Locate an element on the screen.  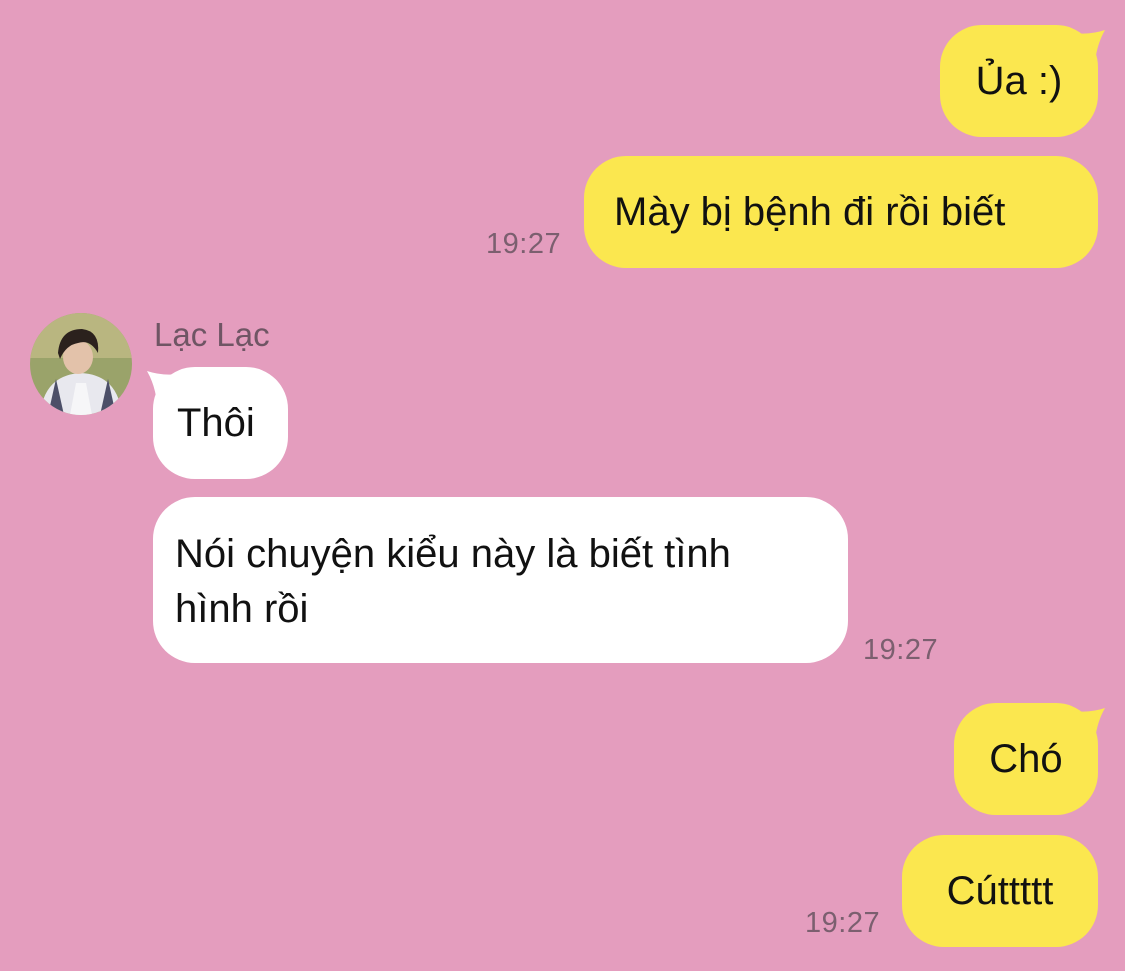
avatar-photo-icon is located at coordinates (81, 364).